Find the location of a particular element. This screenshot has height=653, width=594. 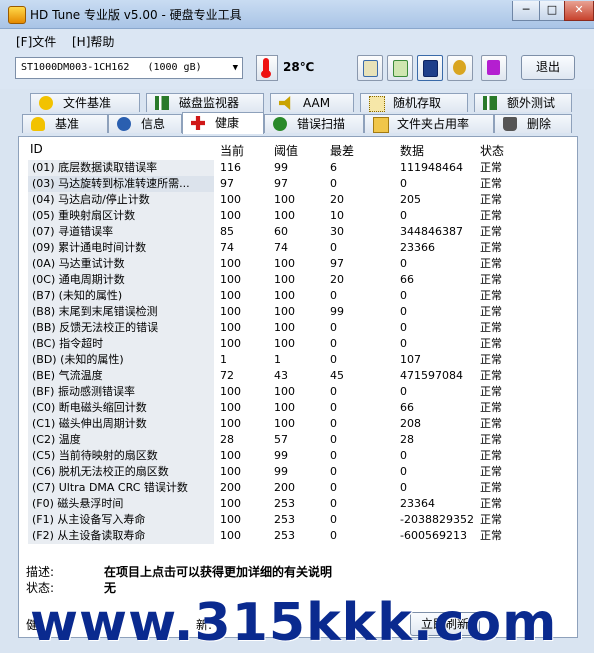

tab-erase: 删除 is located at coordinates (533, 123).